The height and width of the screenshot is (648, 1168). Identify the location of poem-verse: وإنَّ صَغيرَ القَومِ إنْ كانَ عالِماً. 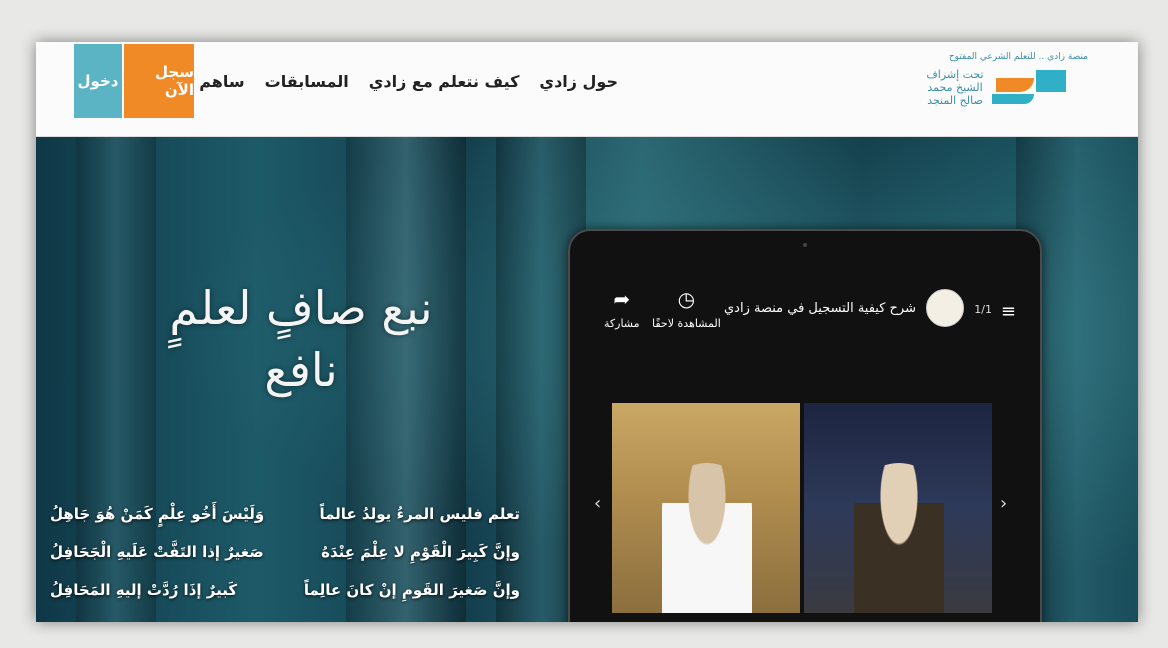
(411, 590).